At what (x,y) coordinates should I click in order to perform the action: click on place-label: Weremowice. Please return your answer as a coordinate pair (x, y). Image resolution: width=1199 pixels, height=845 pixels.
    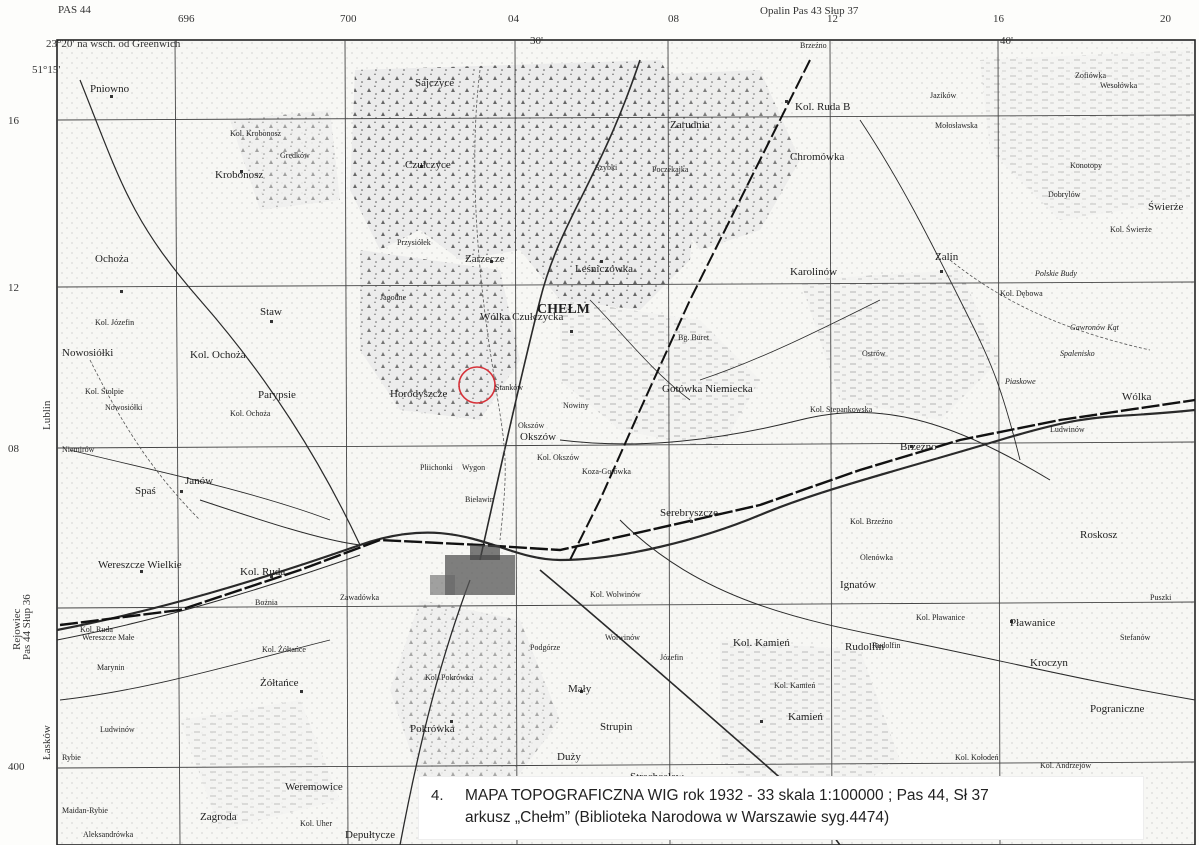
    Looking at the image, I should click on (314, 787).